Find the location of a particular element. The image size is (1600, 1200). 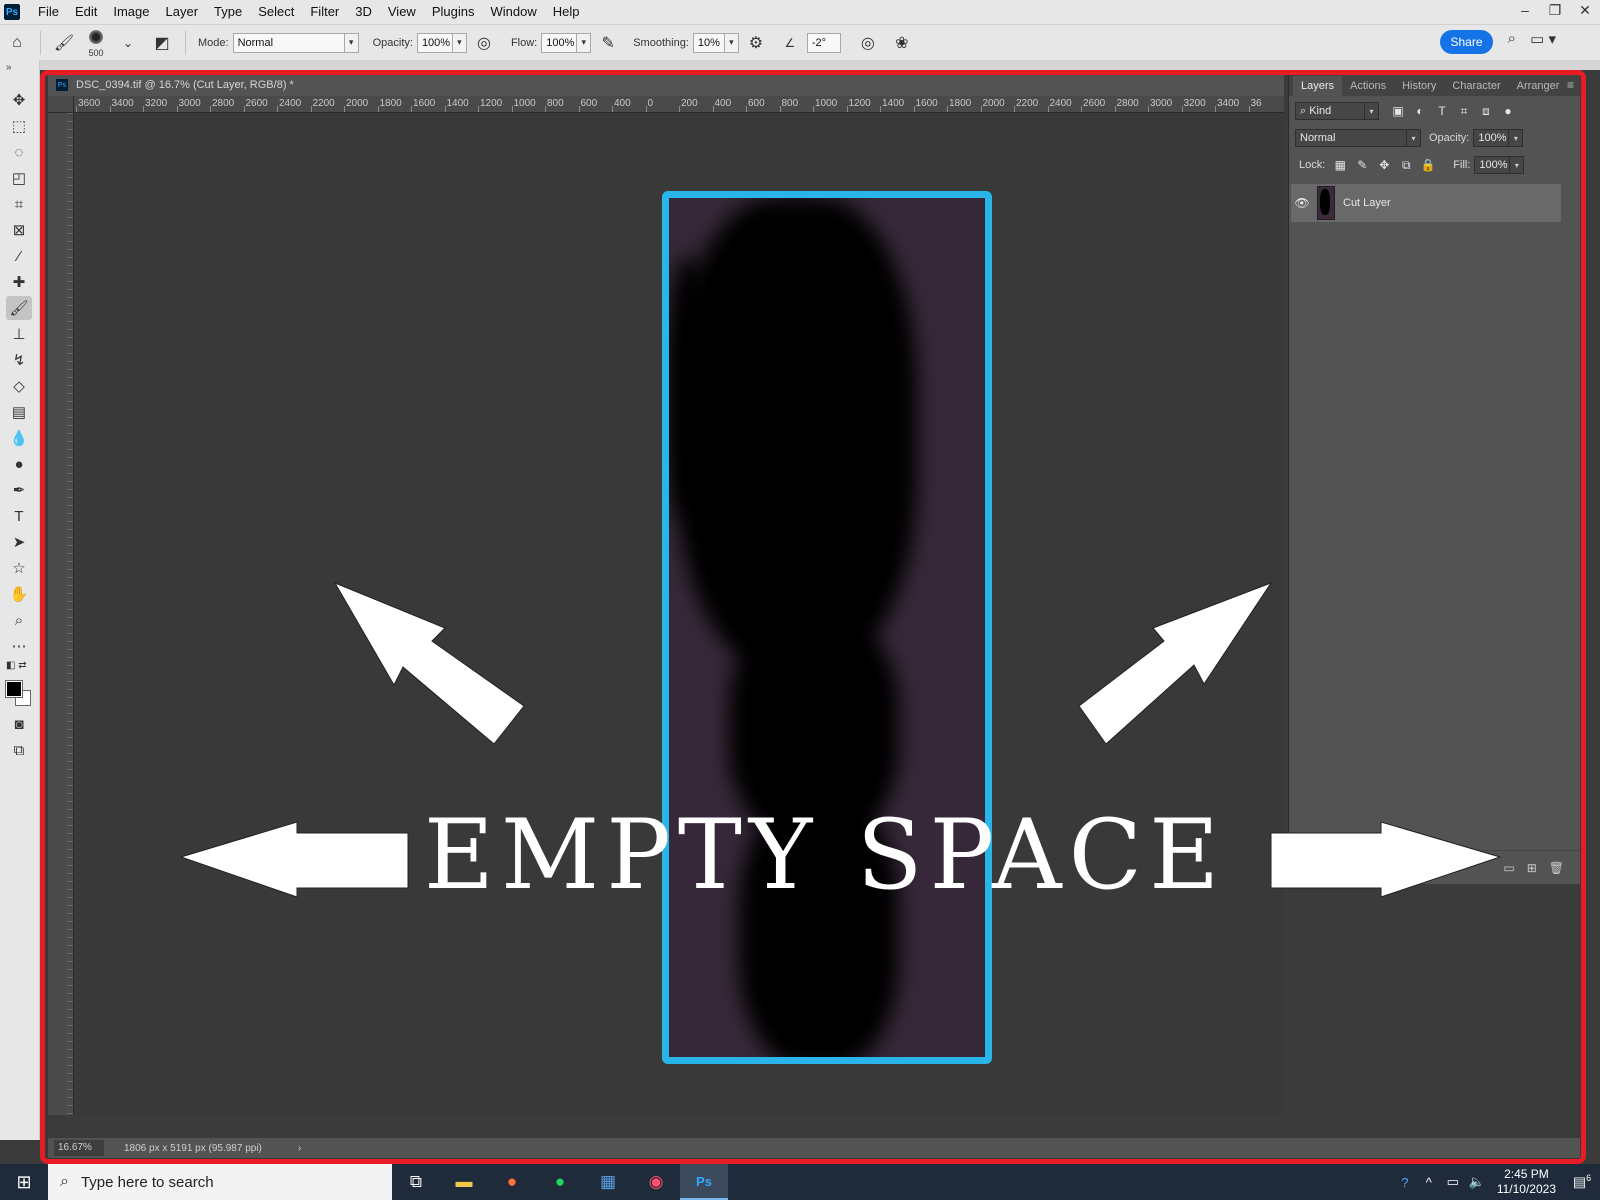

firefox-icon: ● is located at coordinates (512, 1182).